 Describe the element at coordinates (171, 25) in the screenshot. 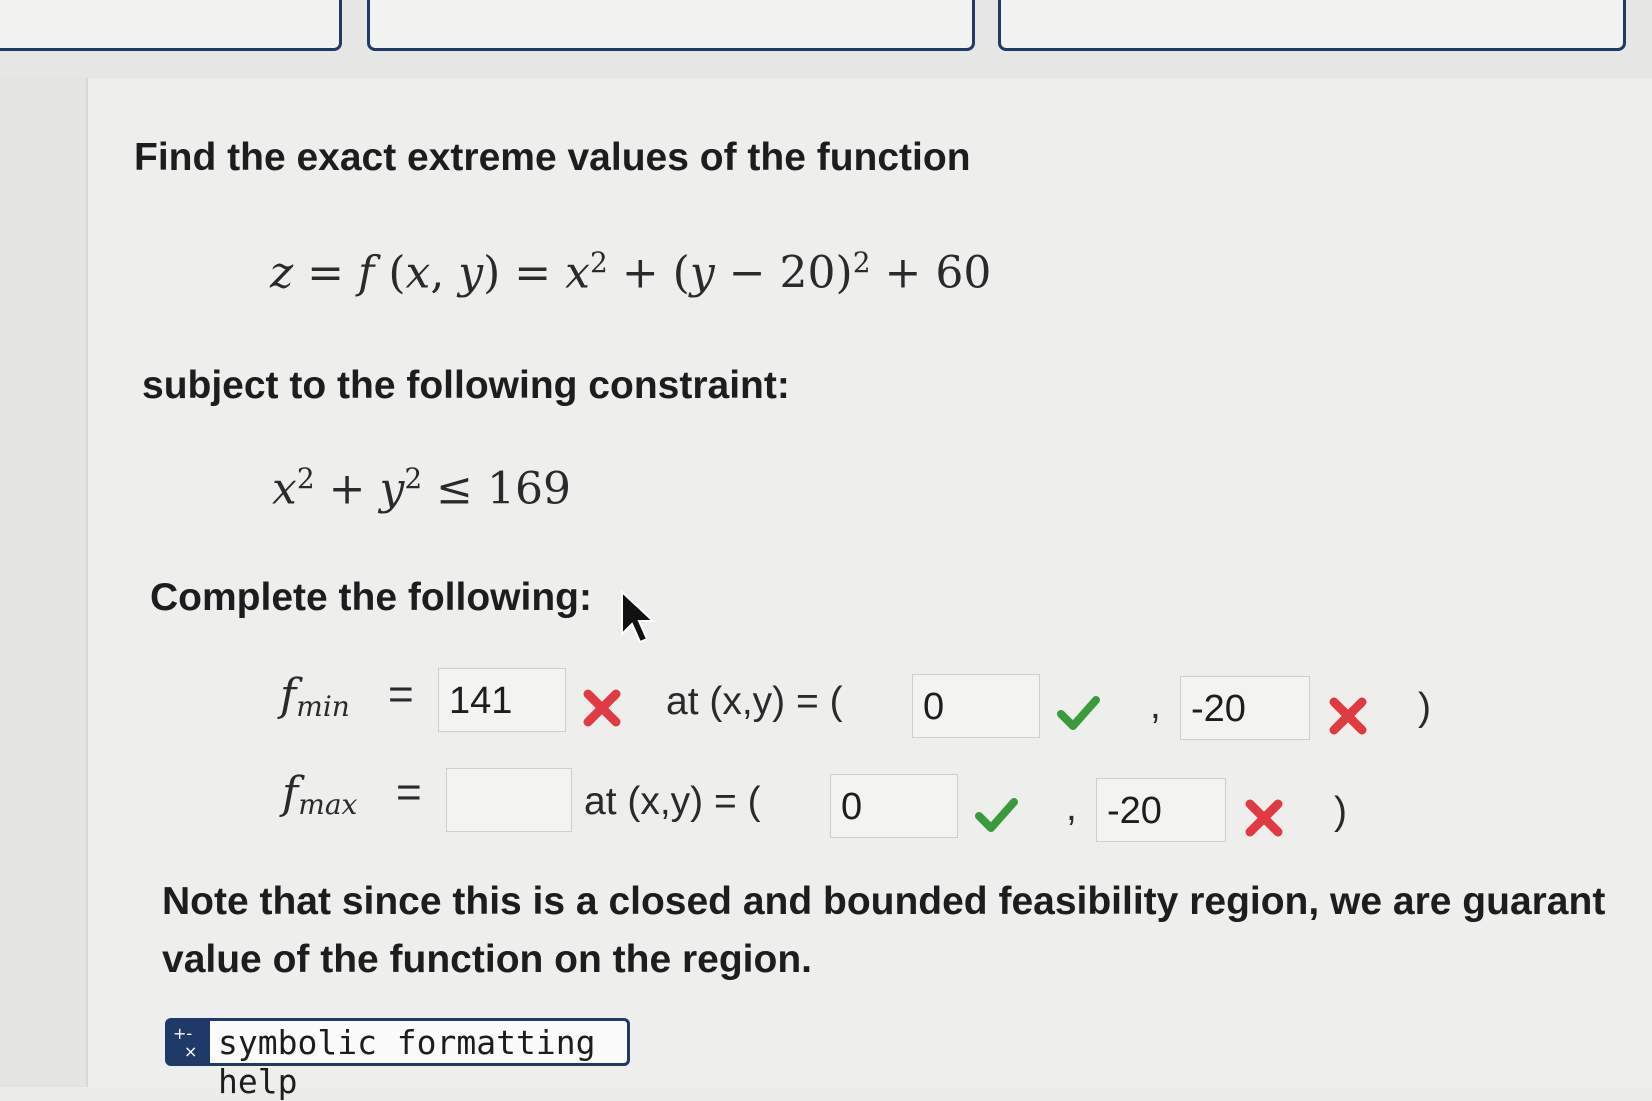

I see `tab-button-left` at that location.